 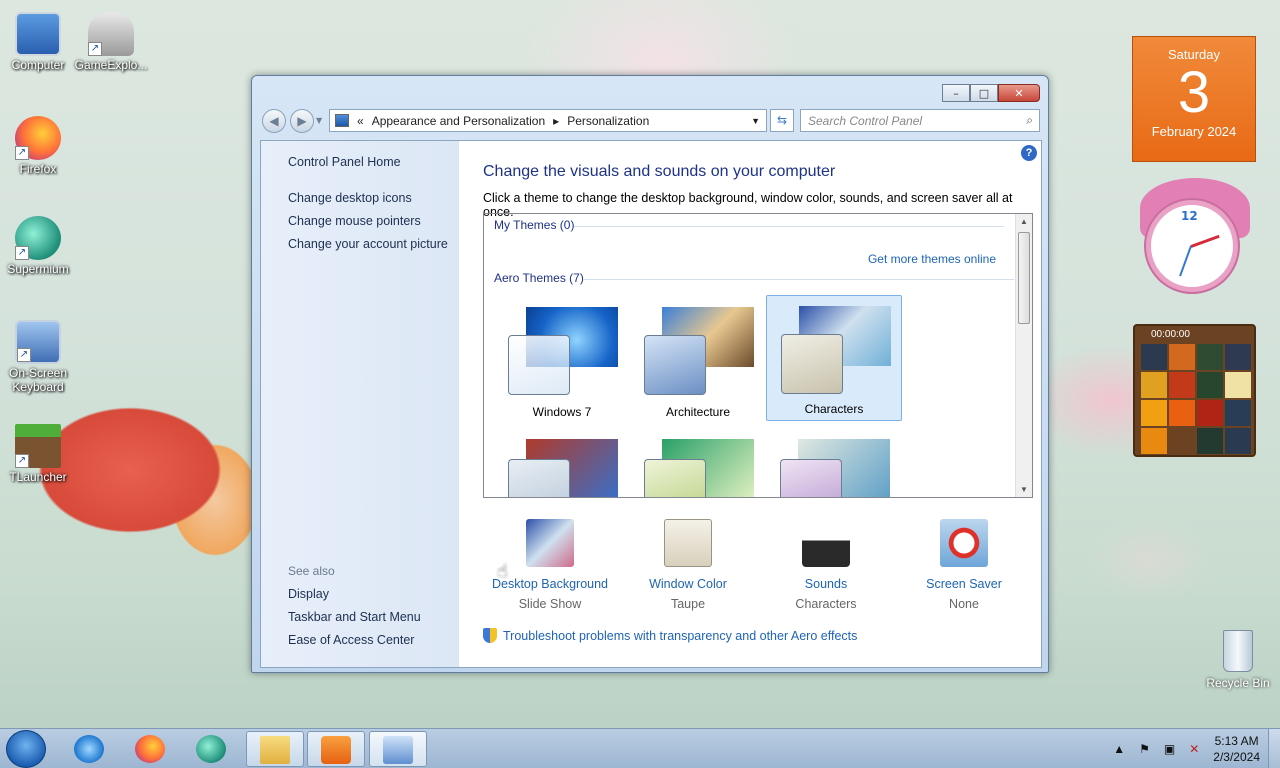 What do you see at coordinates (550, 543) in the screenshot?
I see `desktop-background-icon` at bounding box center [550, 543].